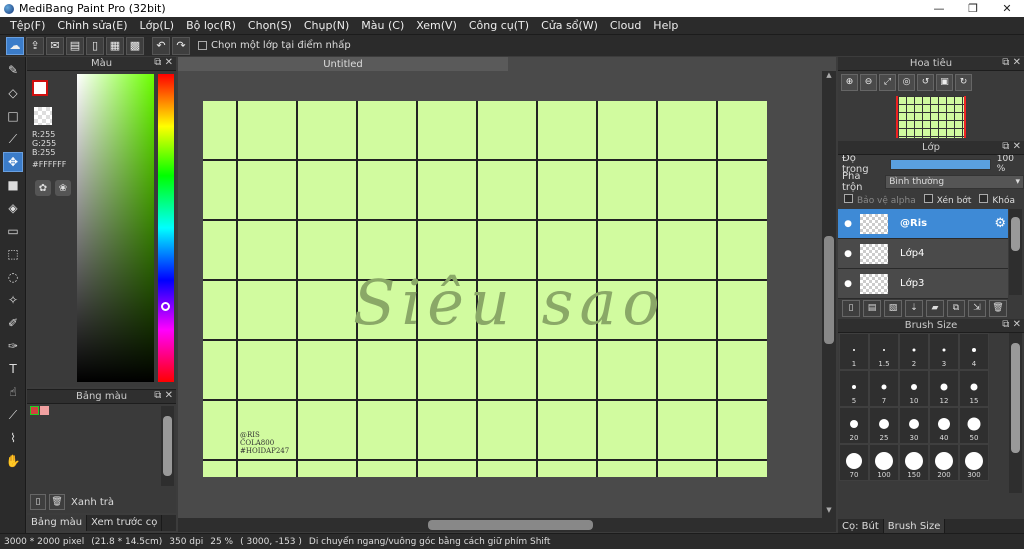 Image resolution: width=1024 pixels, height=549 pixels. What do you see at coordinates (13, 438) in the screenshot?
I see `eyedropper-tool-icon: ⌇` at bounding box center [13, 438].